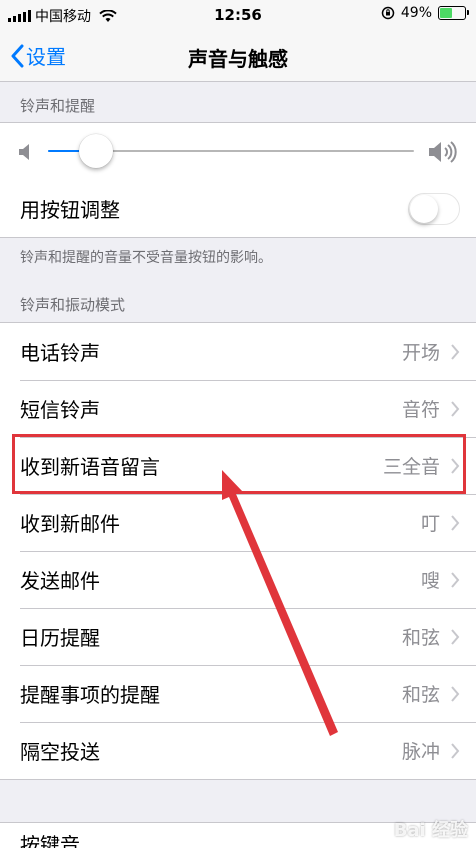 The height and width of the screenshot is (848, 476). What do you see at coordinates (446, 13) in the screenshot?
I see `battery-fill` at bounding box center [446, 13].